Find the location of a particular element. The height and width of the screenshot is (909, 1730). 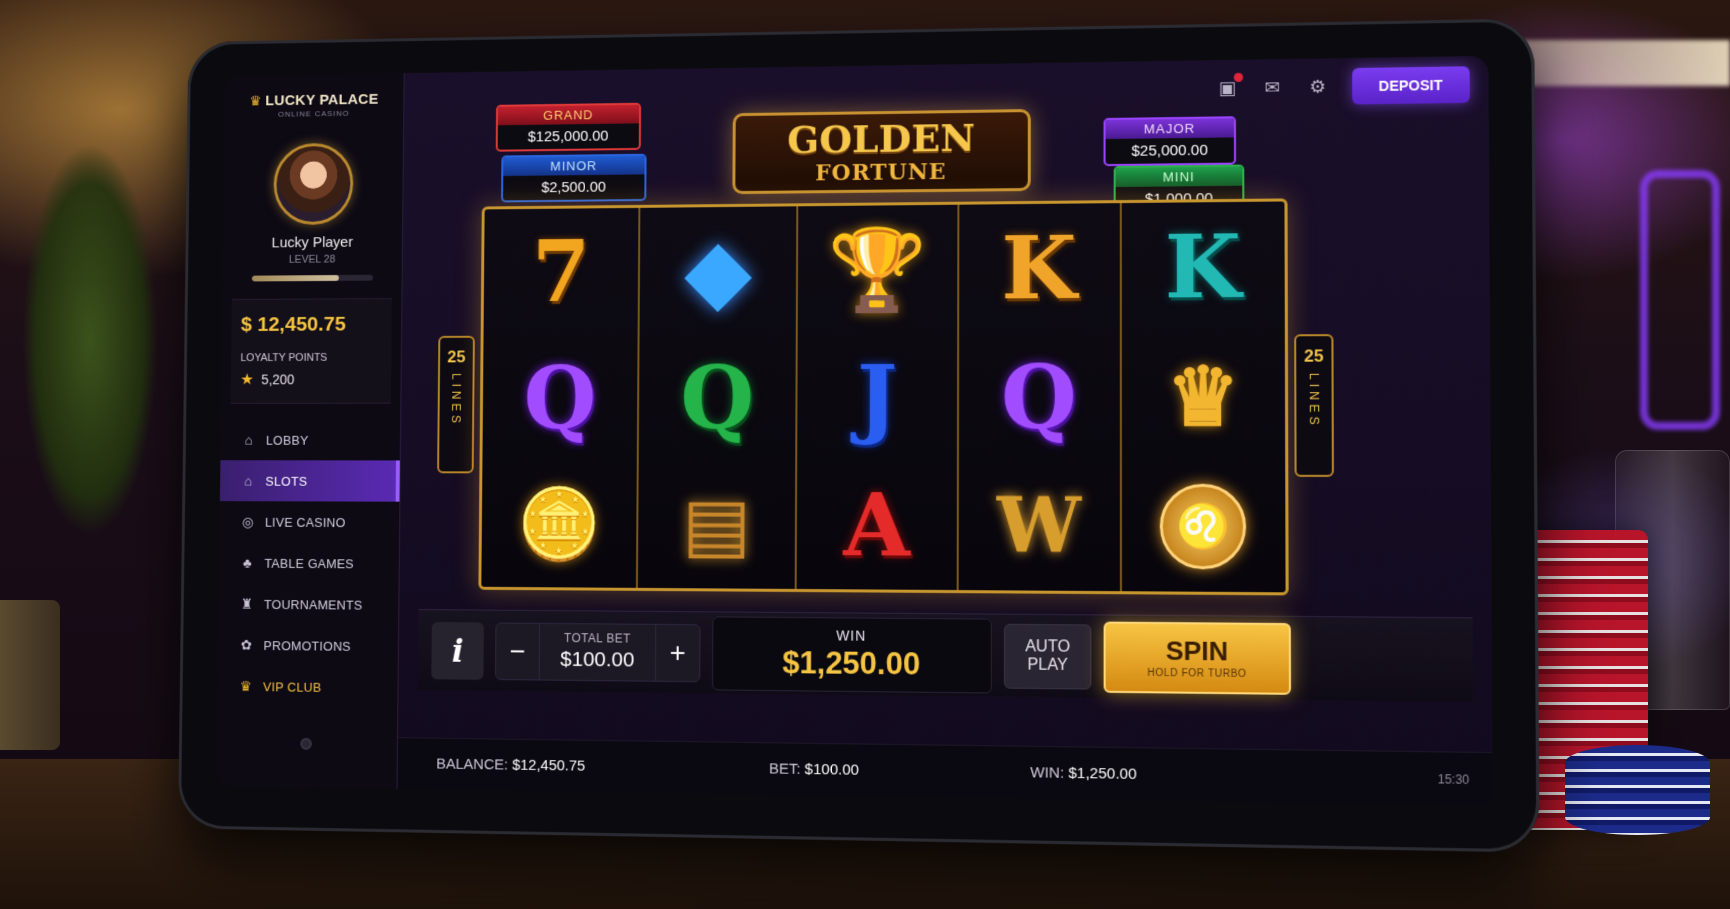

slots-icon: ⌂ is located at coordinates (248, 480).